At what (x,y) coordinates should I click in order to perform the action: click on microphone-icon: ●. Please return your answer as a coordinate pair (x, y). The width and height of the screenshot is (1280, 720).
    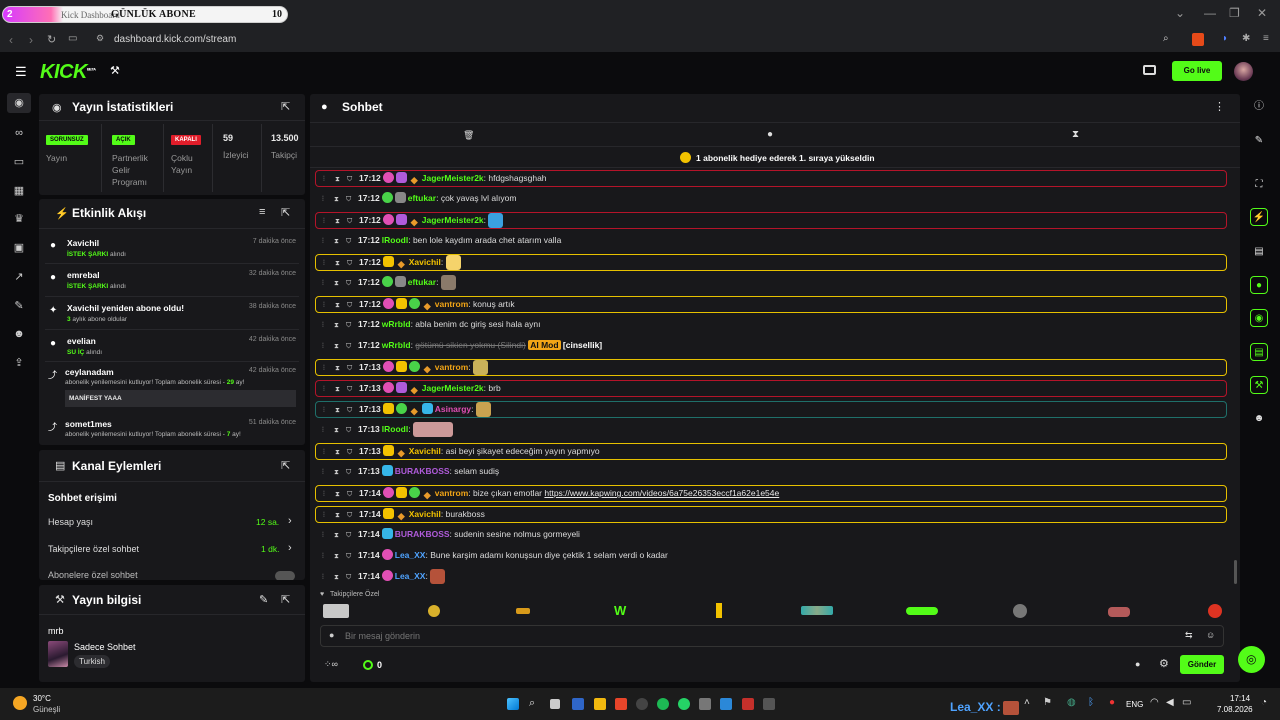
    Looking at the image, I should click on (1112, 702).